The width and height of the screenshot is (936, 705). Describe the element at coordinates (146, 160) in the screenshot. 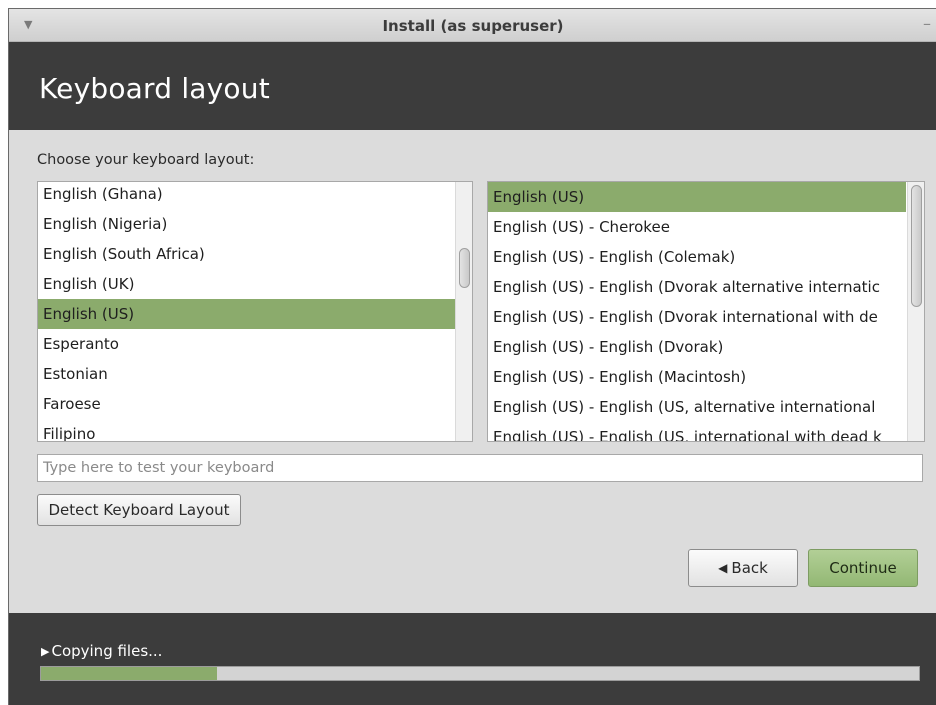

I see `layout-prompt-label: Choose your keyboard layout:` at that location.